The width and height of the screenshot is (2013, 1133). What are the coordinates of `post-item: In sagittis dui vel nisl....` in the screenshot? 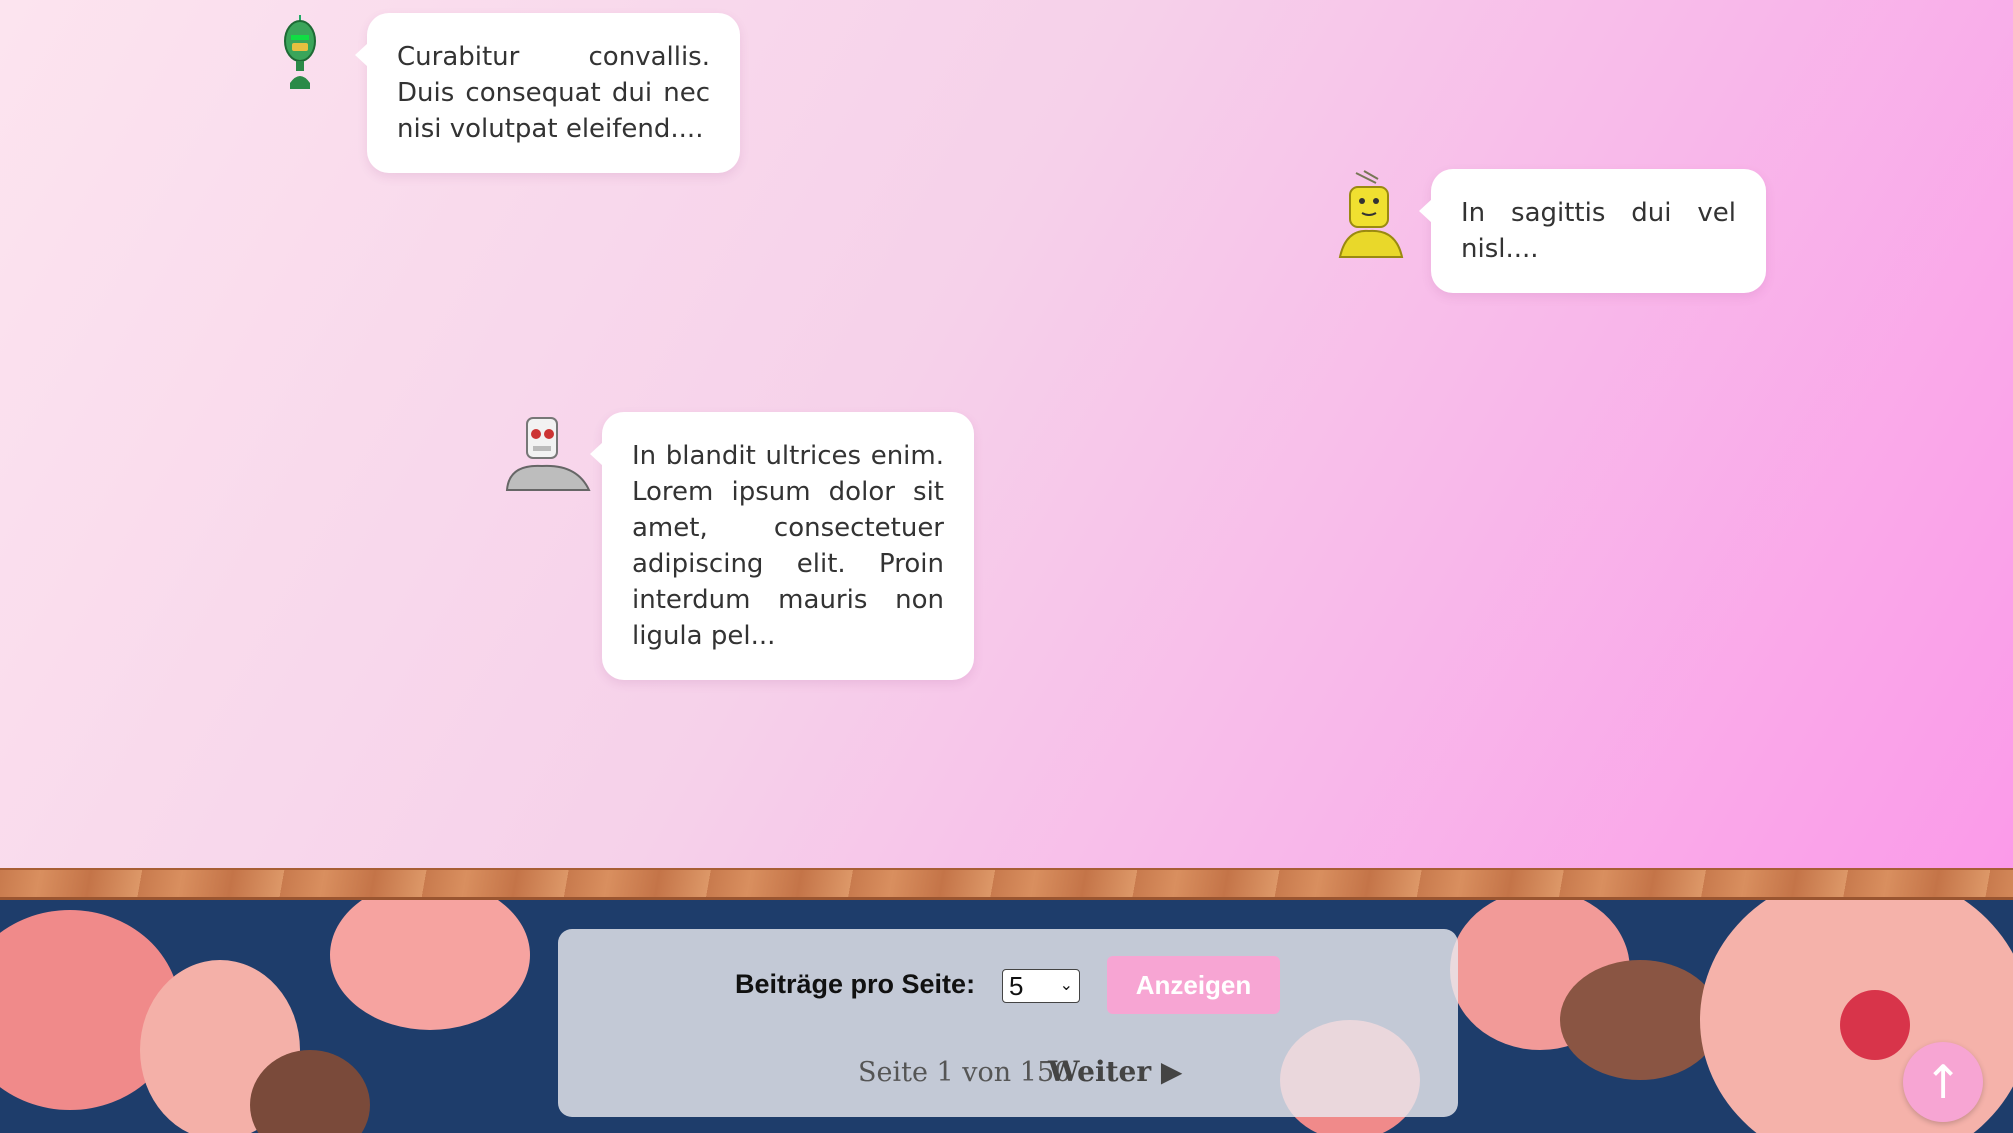 It's located at (1551, 231).